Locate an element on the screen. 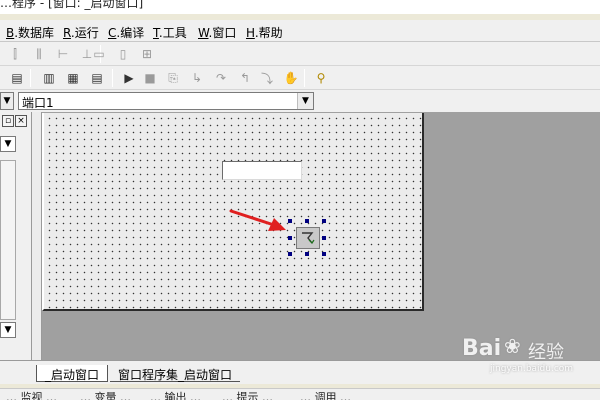  same-width-icon: ▭ is located at coordinates (99, 54).